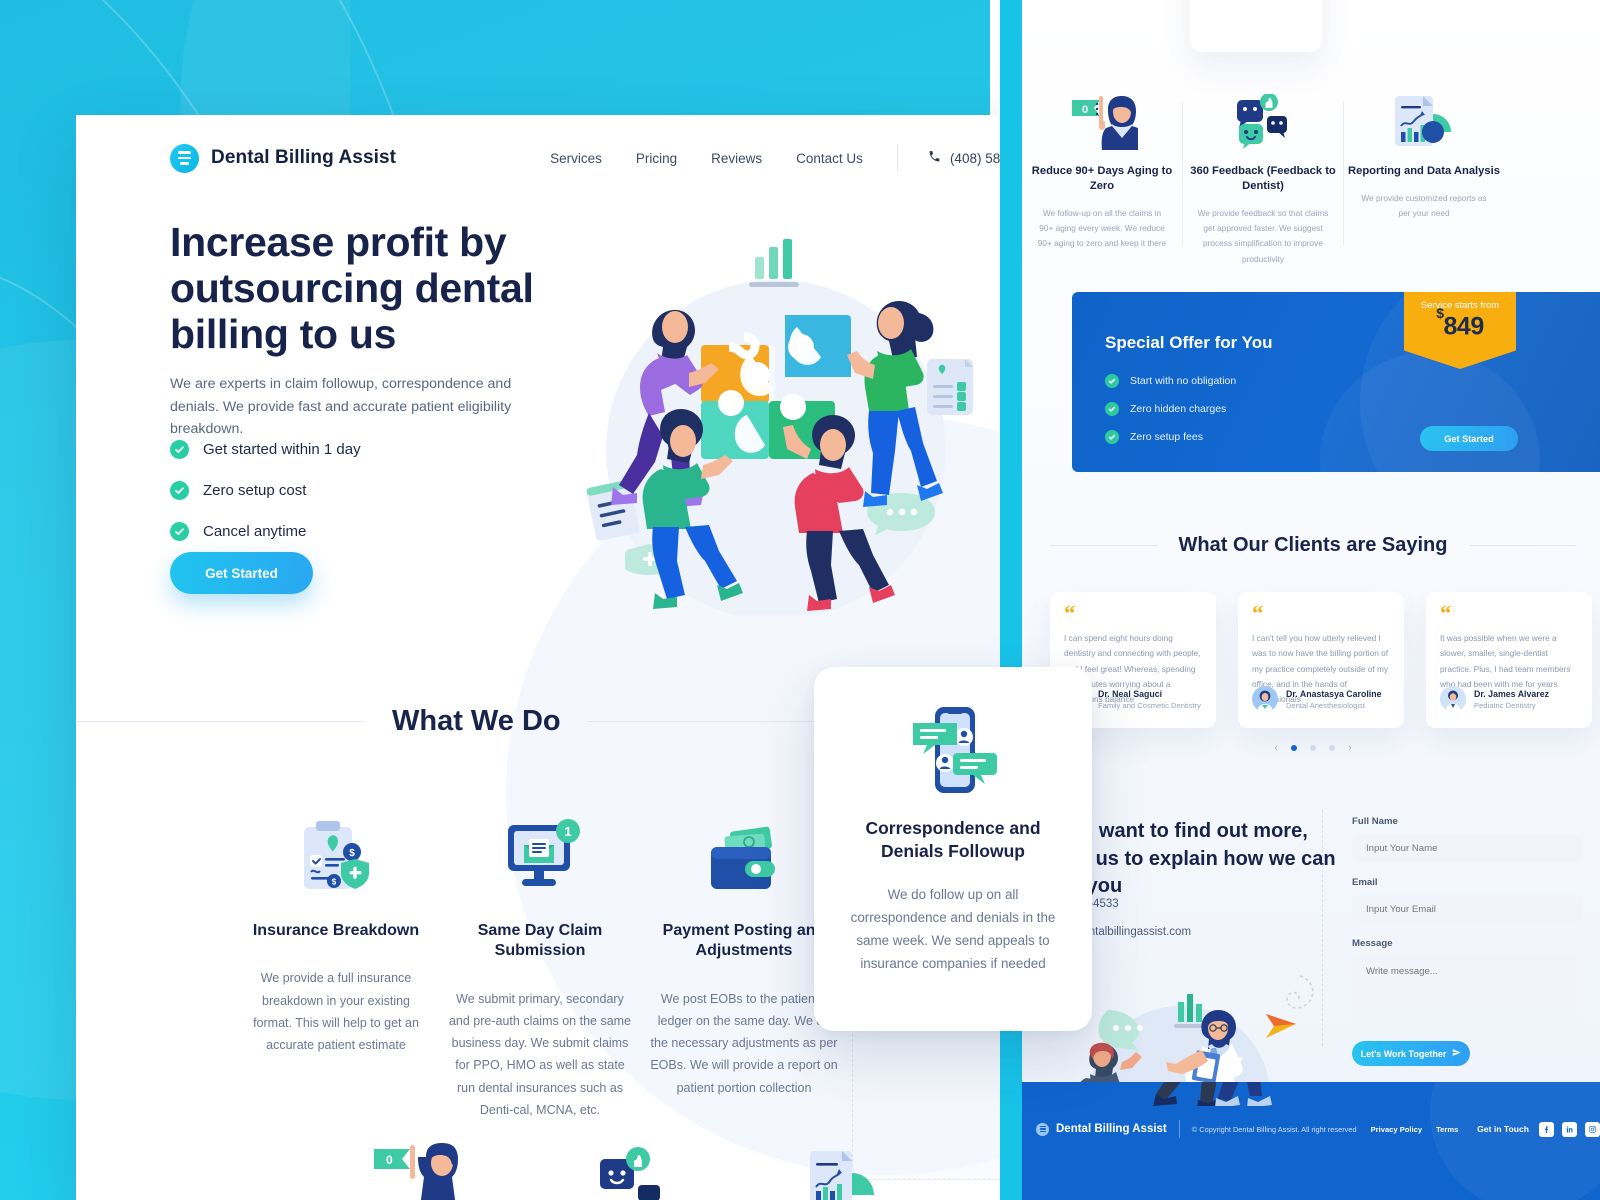 The width and height of the screenshot is (1600, 1200). What do you see at coordinates (1189, 342) in the screenshot?
I see `offer-title: Special Offer for You` at bounding box center [1189, 342].